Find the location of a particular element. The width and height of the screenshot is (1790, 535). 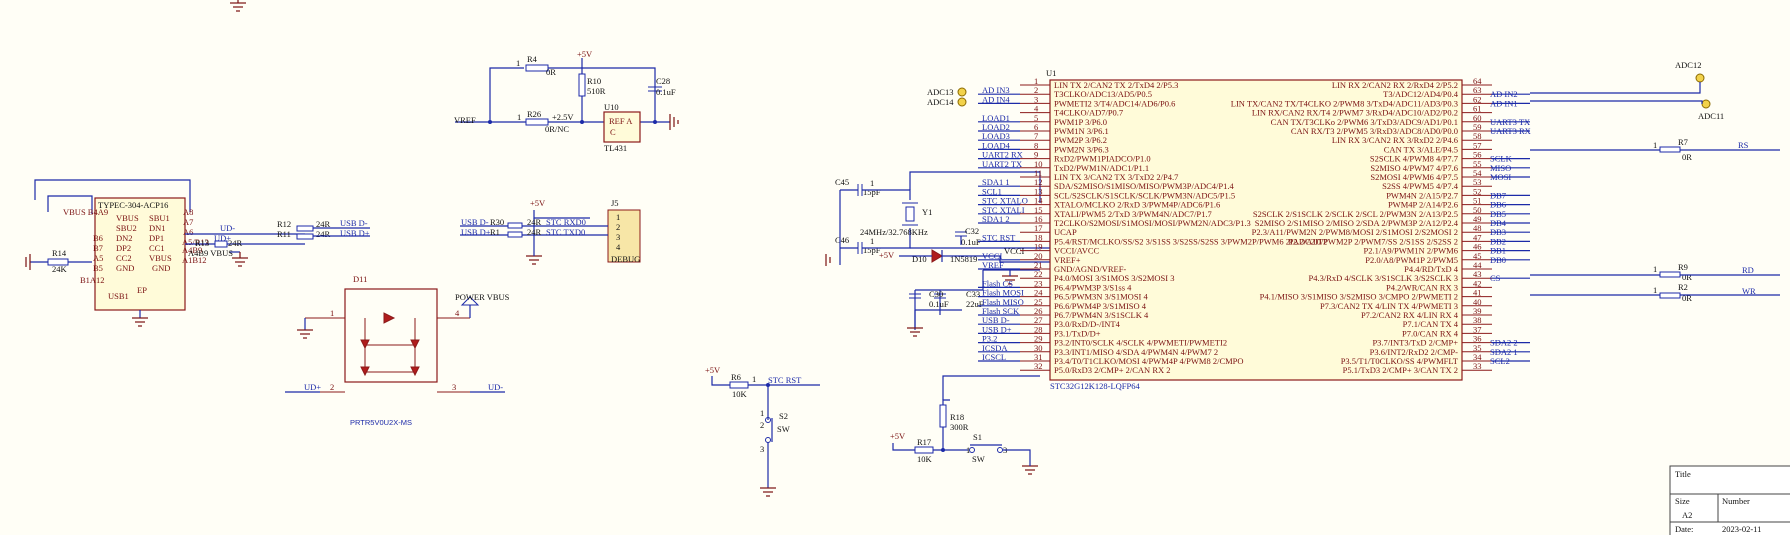

title-block: Title Size A2 Number Date: 2023-02-11 is located at coordinates (1729, 500).